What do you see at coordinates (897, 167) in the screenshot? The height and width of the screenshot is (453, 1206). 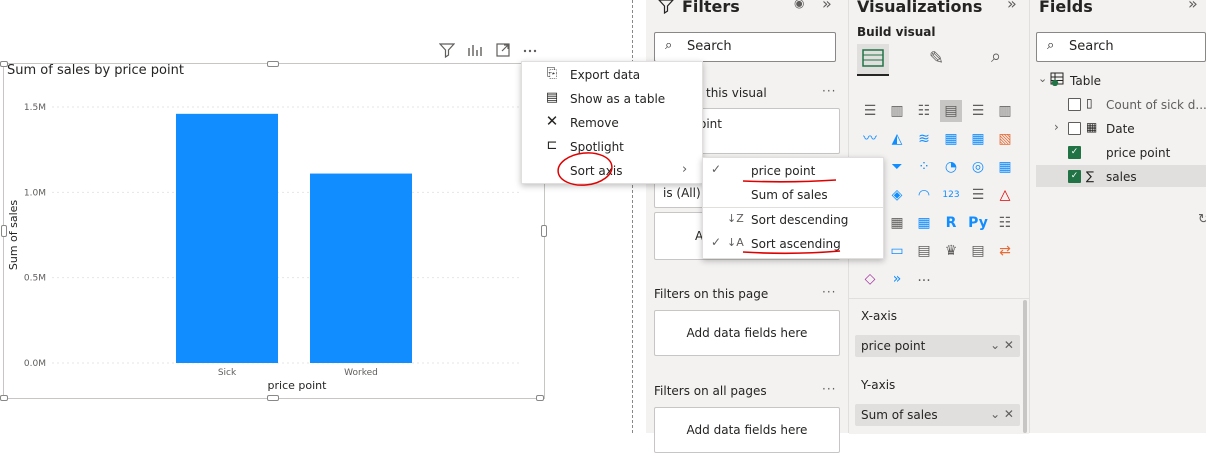 I see `funnel-icon: ⏷` at bounding box center [897, 167].